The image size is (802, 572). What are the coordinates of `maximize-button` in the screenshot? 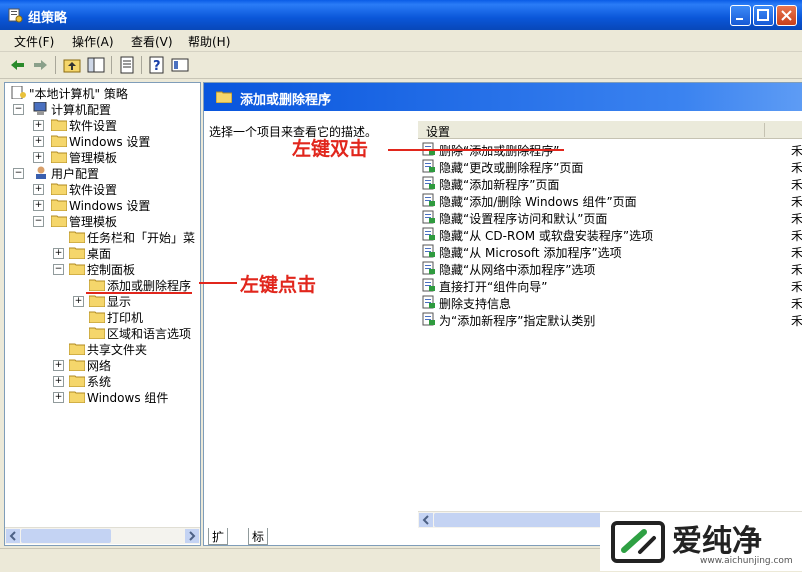 It's located at (763, 15).